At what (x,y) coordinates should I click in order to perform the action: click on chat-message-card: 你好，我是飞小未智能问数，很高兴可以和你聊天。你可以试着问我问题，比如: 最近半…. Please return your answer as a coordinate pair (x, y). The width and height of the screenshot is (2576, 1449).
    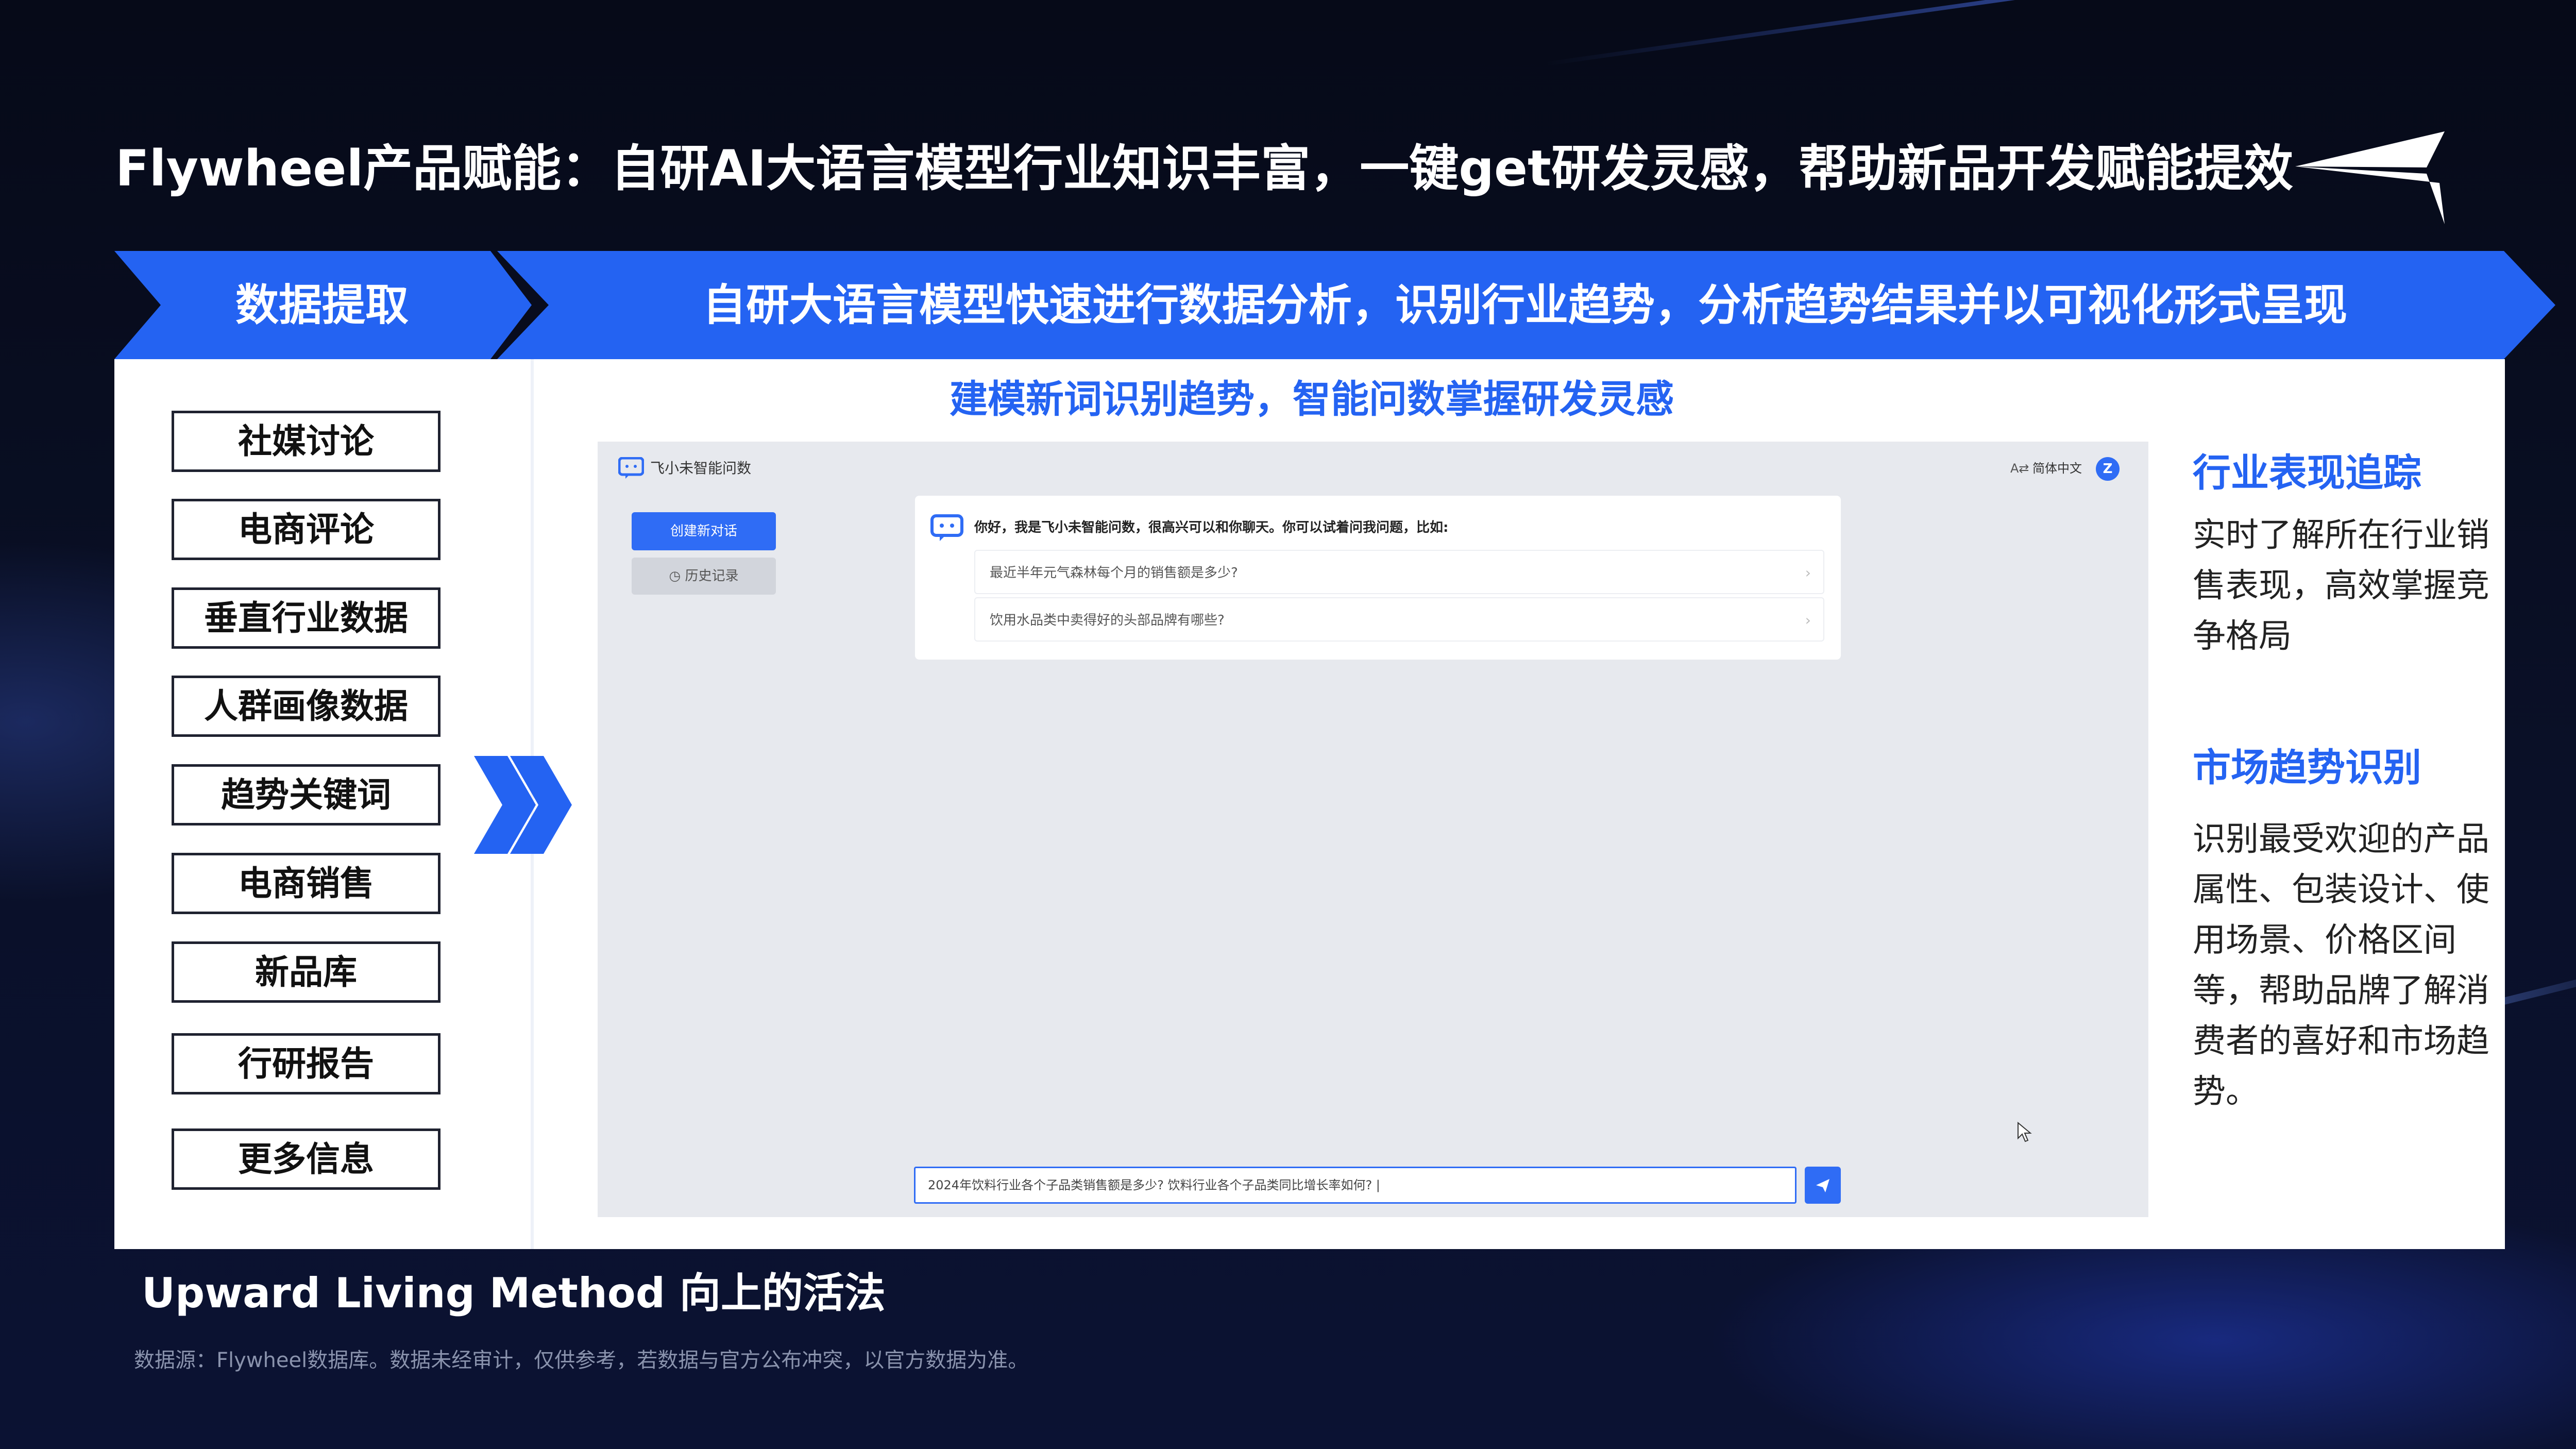
    Looking at the image, I should click on (1378, 578).